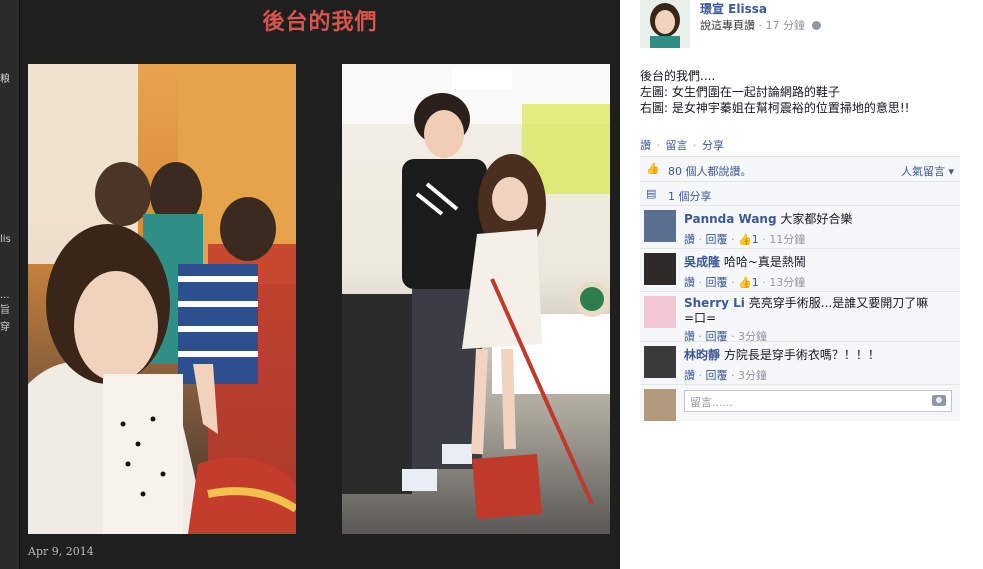  I want to click on underlay-fragment: lis, so click(5, 239).